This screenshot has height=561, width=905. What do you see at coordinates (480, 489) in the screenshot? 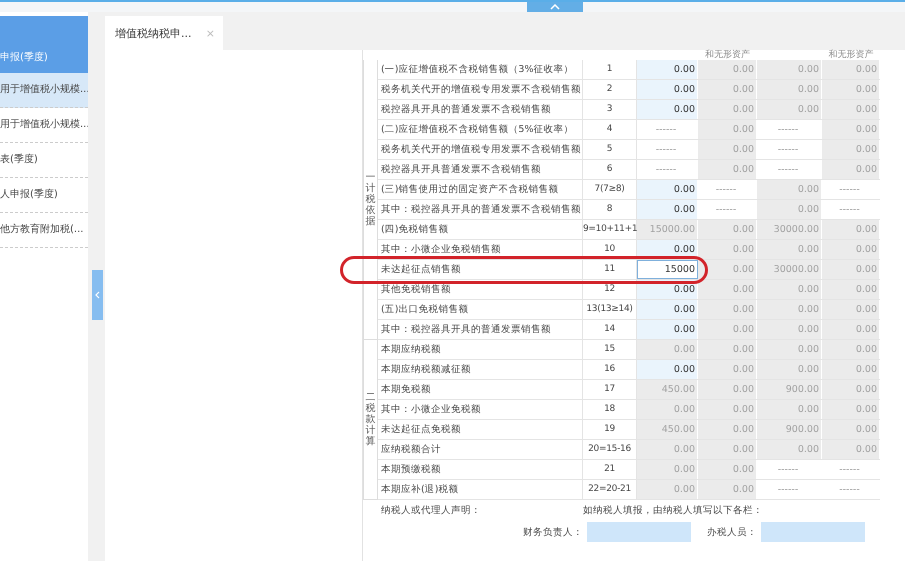
I see `row-label: 本期应补(退)税额` at bounding box center [480, 489].